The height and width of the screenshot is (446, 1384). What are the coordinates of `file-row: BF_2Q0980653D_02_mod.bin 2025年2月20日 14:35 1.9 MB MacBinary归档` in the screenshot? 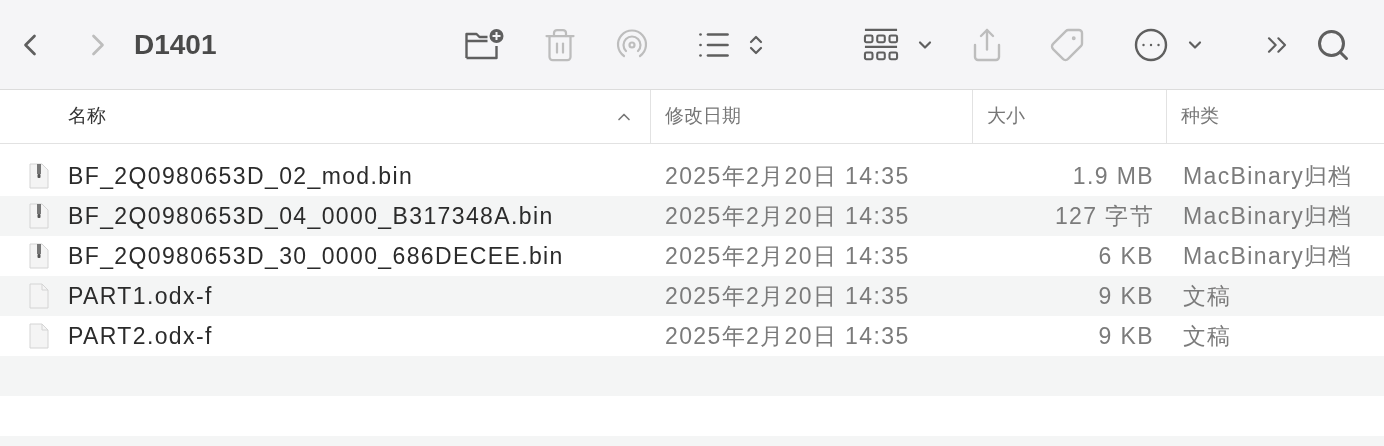 It's located at (692, 176).